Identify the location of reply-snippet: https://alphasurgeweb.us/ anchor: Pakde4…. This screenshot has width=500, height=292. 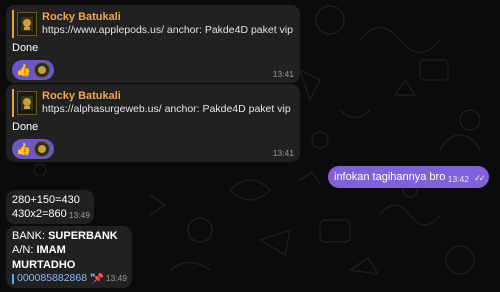
(168, 109).